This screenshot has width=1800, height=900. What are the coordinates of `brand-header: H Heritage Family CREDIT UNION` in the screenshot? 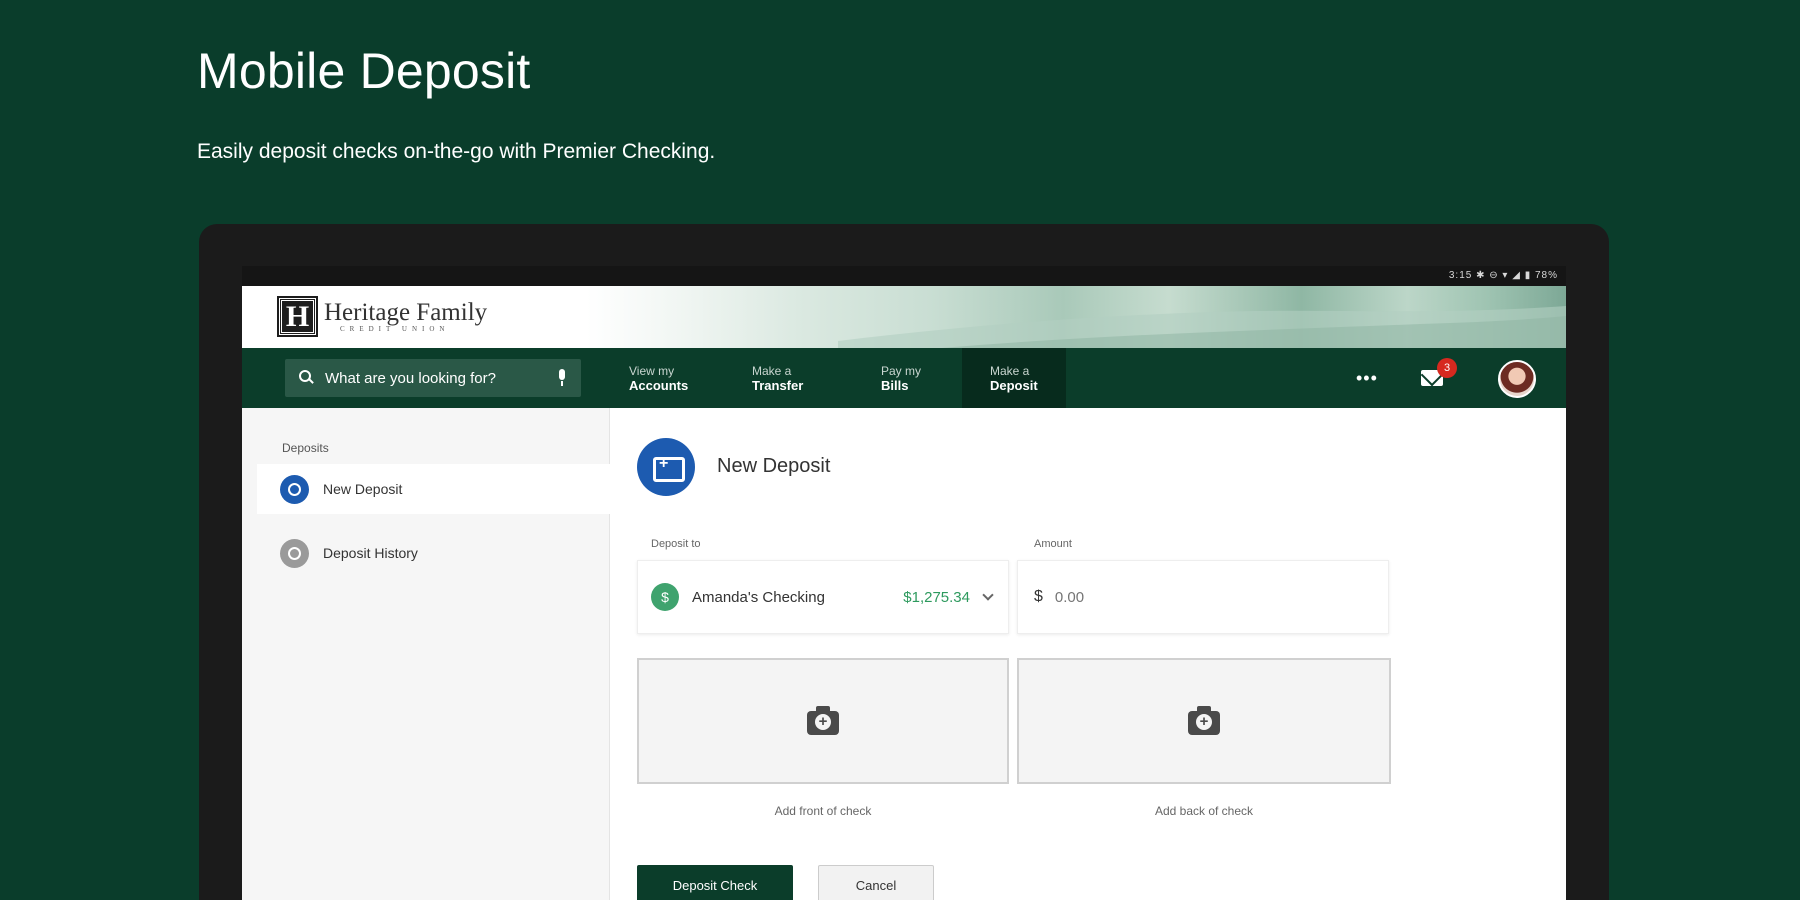 It's located at (904, 317).